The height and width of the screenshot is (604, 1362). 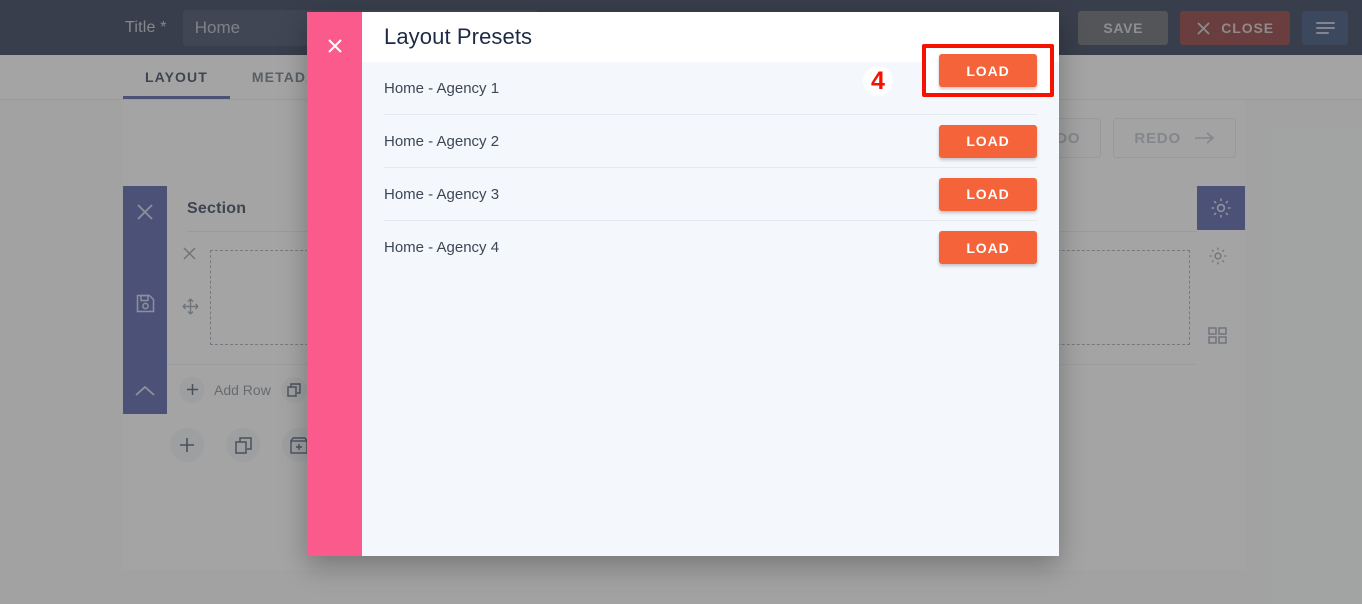 What do you see at coordinates (334, 284) in the screenshot?
I see `modal-side-panel` at bounding box center [334, 284].